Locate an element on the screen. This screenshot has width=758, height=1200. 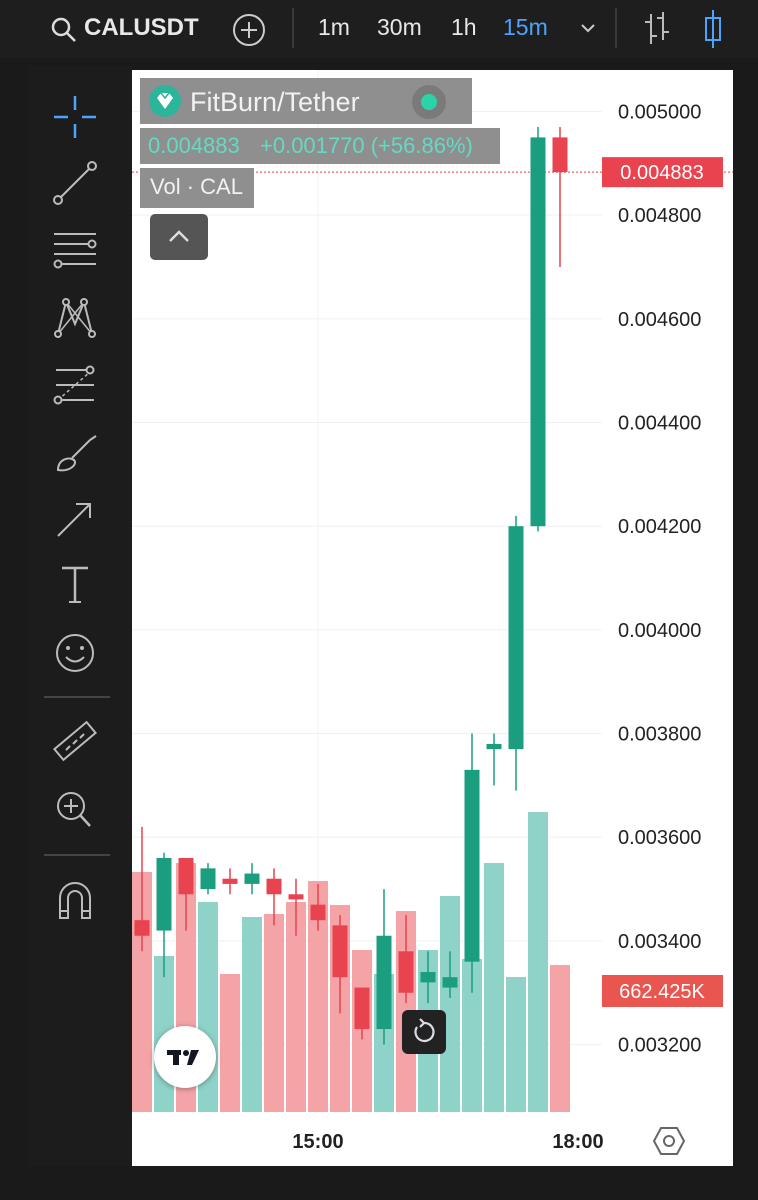
legend-price: 0.004883 is located at coordinates (194, 145).